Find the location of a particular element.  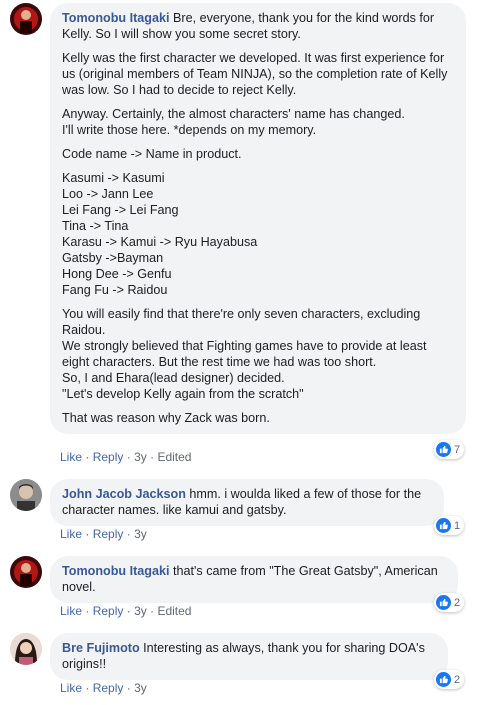

reaction-count: 7 is located at coordinates (457, 449).